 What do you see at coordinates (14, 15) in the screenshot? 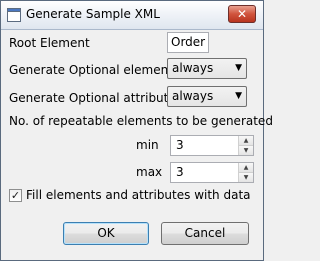
I see `app-window-icon` at bounding box center [14, 15].